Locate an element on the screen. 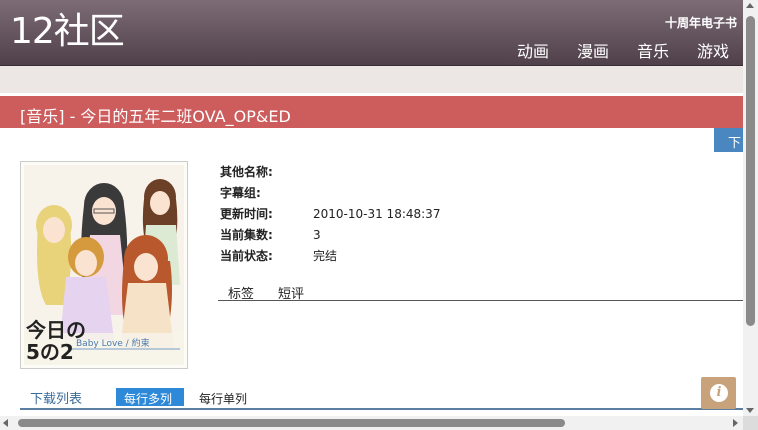  meta-key: 其他名称: is located at coordinates (246, 172).